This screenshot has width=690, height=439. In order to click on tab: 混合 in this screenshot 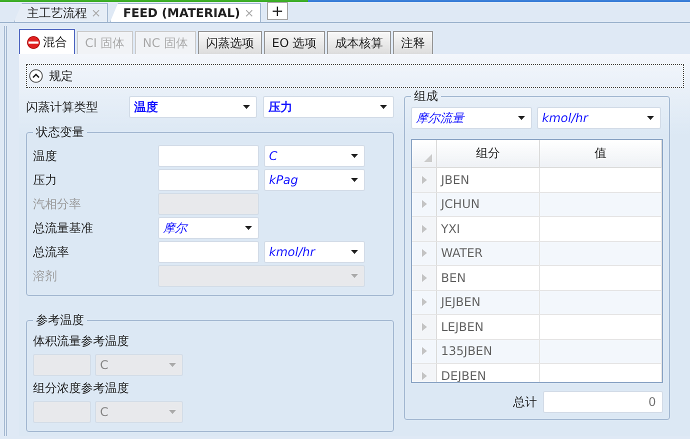, I will do `click(47, 41)`.